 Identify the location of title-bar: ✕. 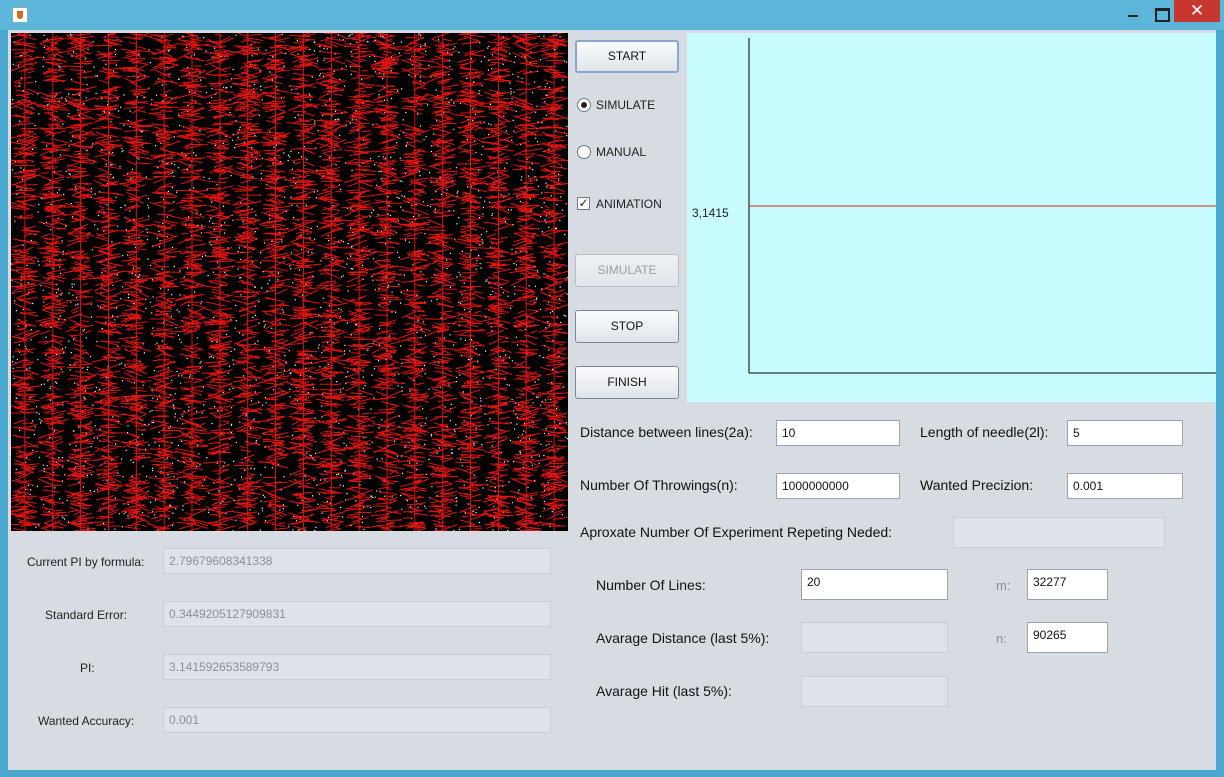
(612, 15).